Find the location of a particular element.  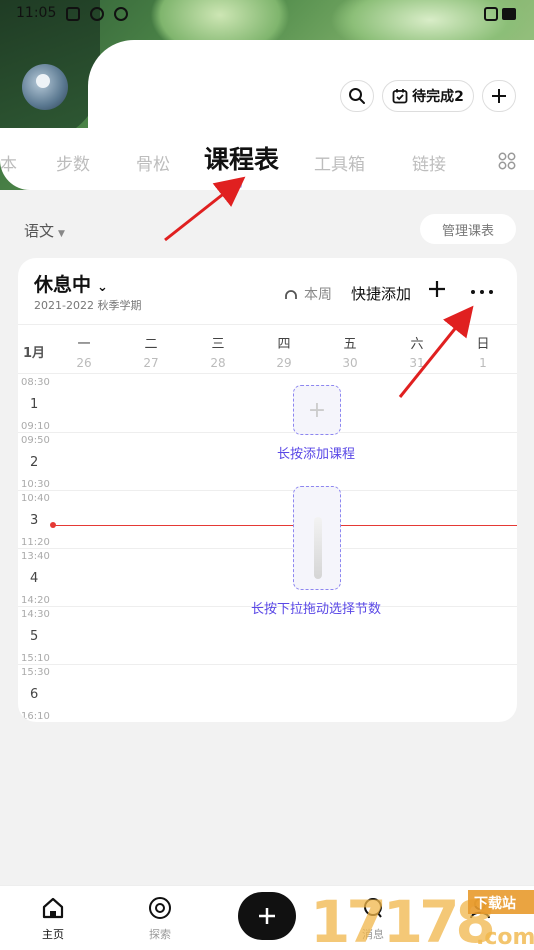

nav-messages-label: 消息 is located at coordinates (373, 934).